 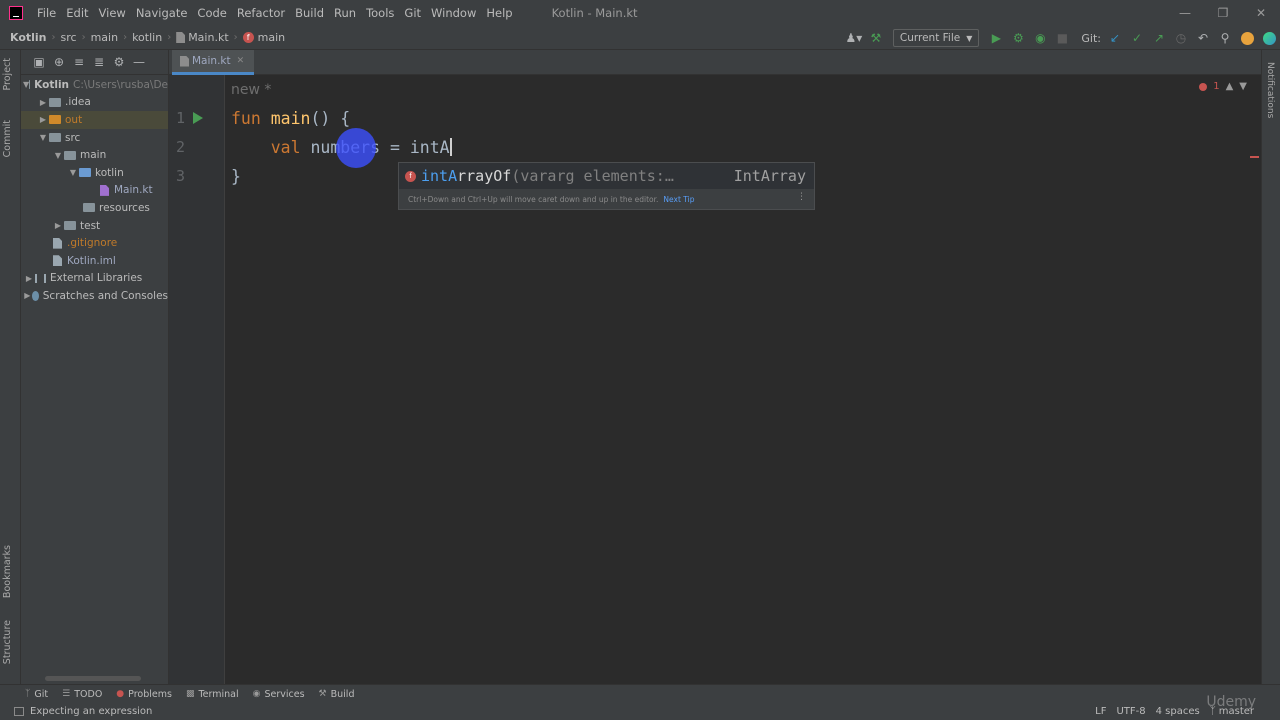 I want to click on inspection-widget: 1 ▲ ▼, so click(x=1223, y=86).